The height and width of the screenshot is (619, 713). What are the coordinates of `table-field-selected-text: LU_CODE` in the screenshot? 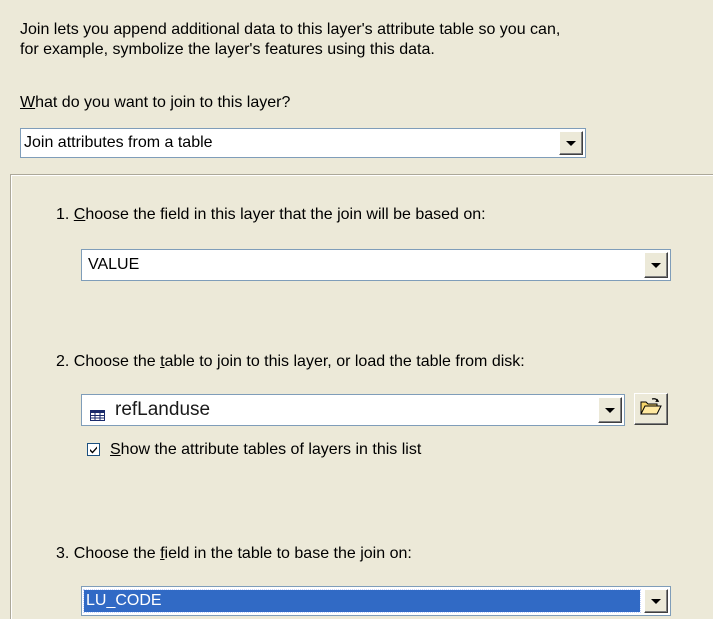 It's located at (362, 601).